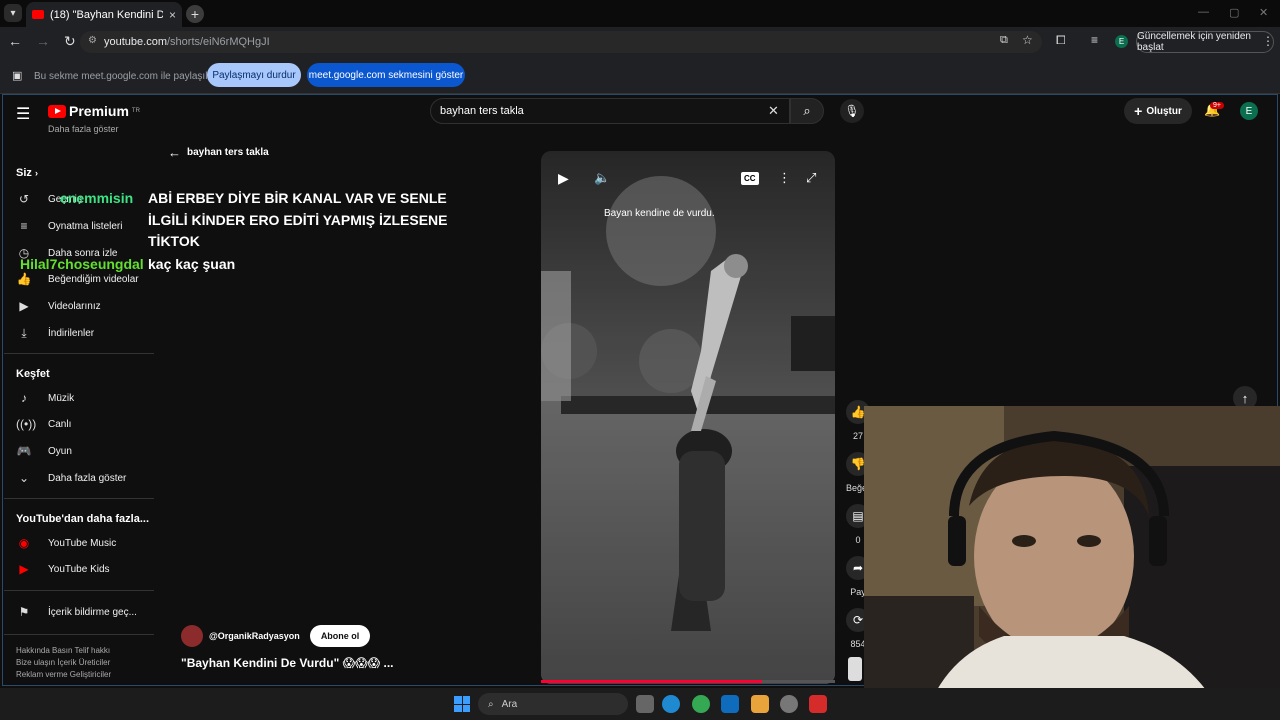  Describe the element at coordinates (83, 129) in the screenshot. I see `sidebar-more-label: Daha fazla göster` at that location.